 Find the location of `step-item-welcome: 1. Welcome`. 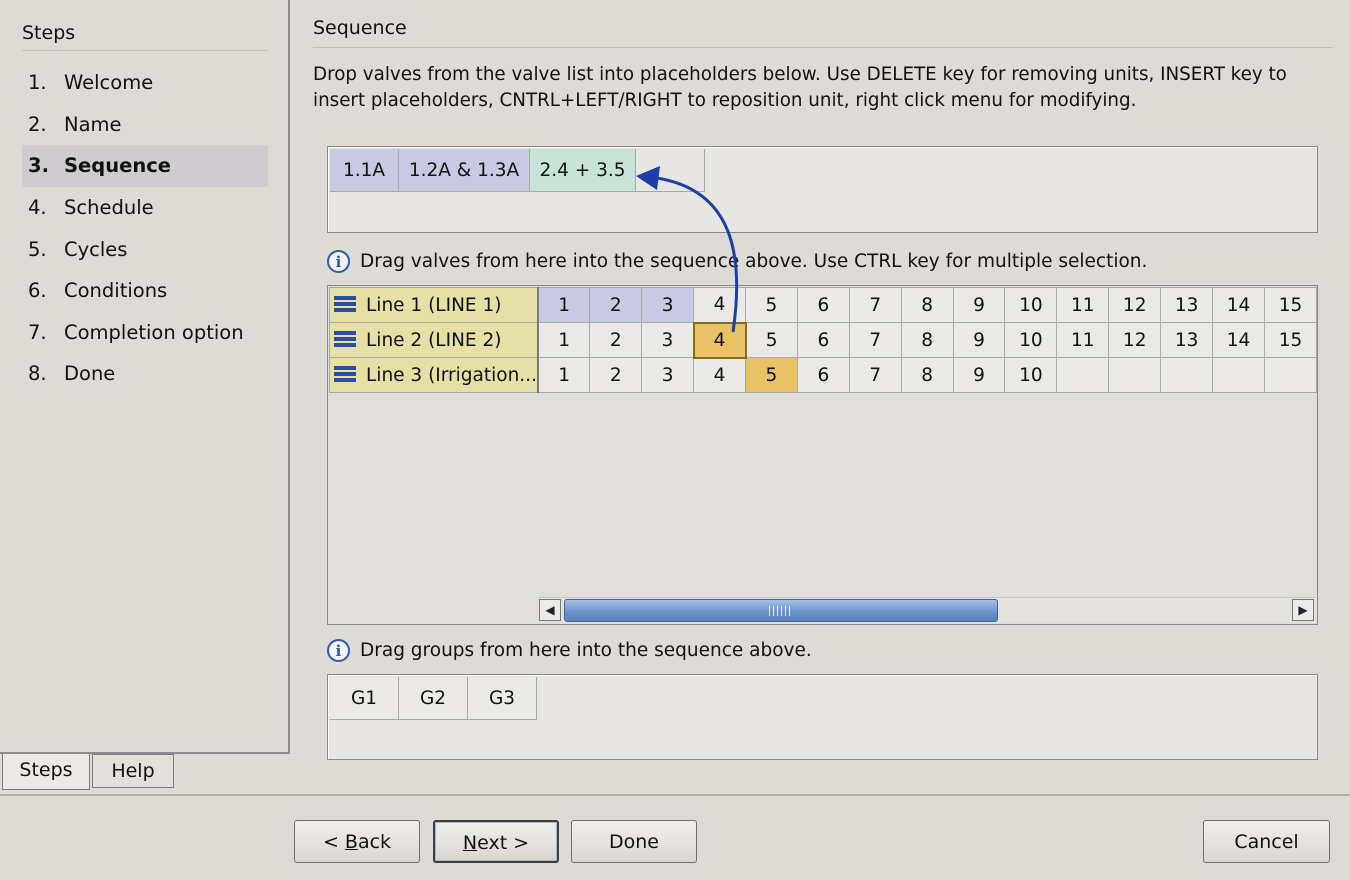

step-item-welcome: 1. Welcome is located at coordinates (145, 83).